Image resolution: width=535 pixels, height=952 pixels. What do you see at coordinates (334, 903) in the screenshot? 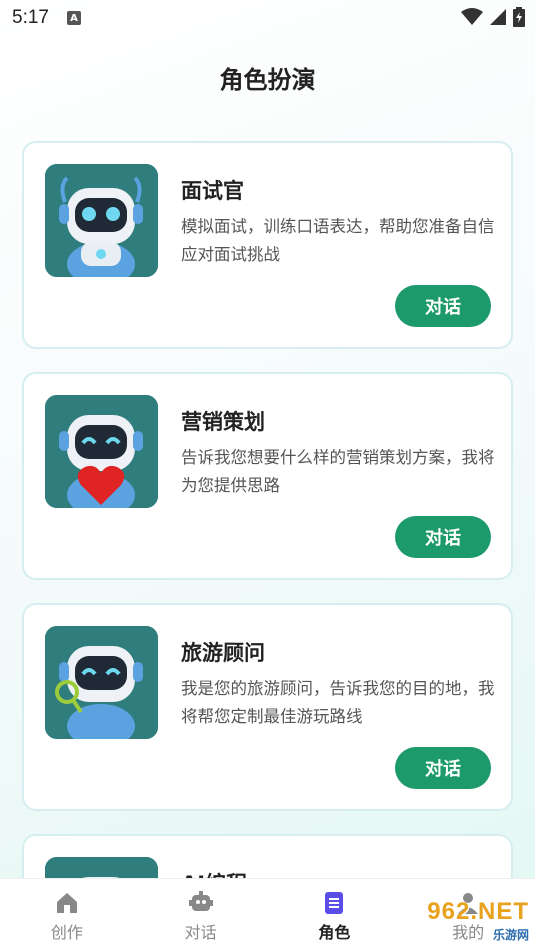
I see `document-icon` at bounding box center [334, 903].